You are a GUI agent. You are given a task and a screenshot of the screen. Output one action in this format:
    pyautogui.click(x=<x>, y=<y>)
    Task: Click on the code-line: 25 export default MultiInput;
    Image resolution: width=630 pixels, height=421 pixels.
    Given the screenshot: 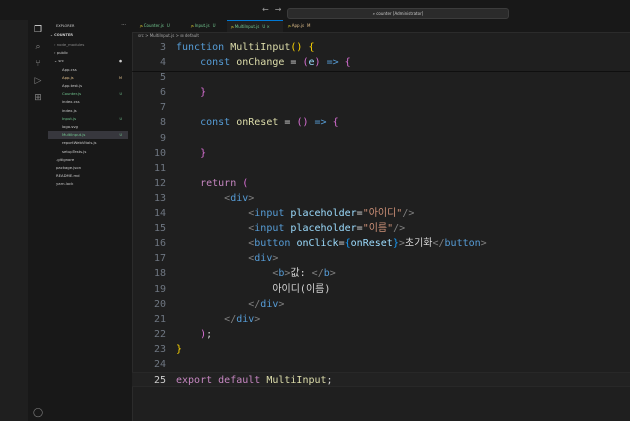 What is the action you would take?
    pyautogui.click(x=381, y=380)
    